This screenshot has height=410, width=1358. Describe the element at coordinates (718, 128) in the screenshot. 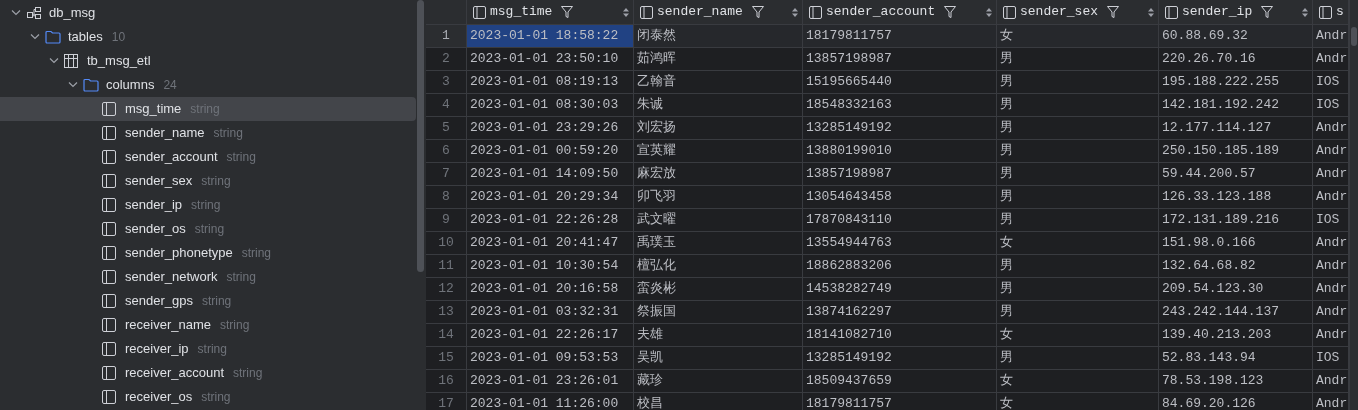

I see `table-cell: 刘宏扬` at that location.